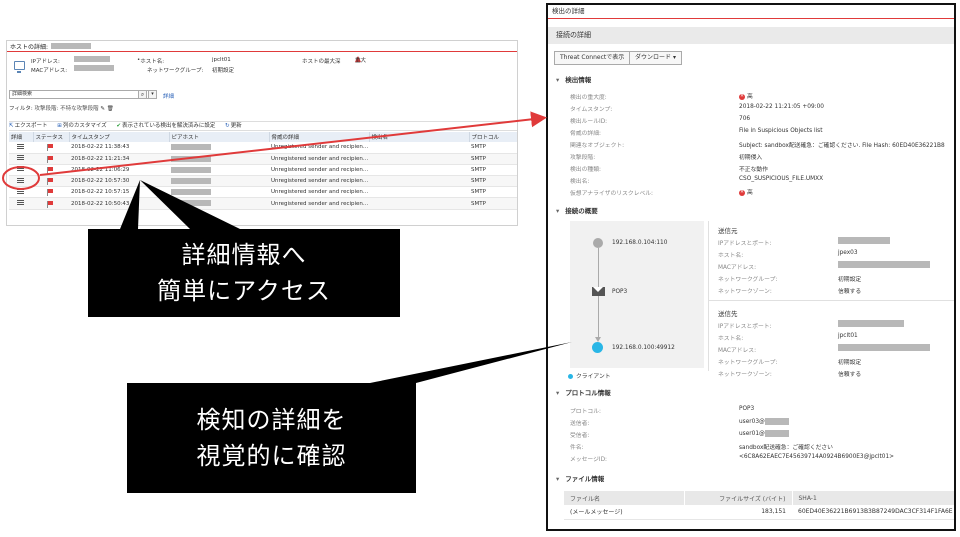 Image resolution: width=960 pixels, height=537 pixels. Describe the element at coordinates (29, 47) in the screenshot. I see `host-detail-title: ホストの詳細:` at that location.